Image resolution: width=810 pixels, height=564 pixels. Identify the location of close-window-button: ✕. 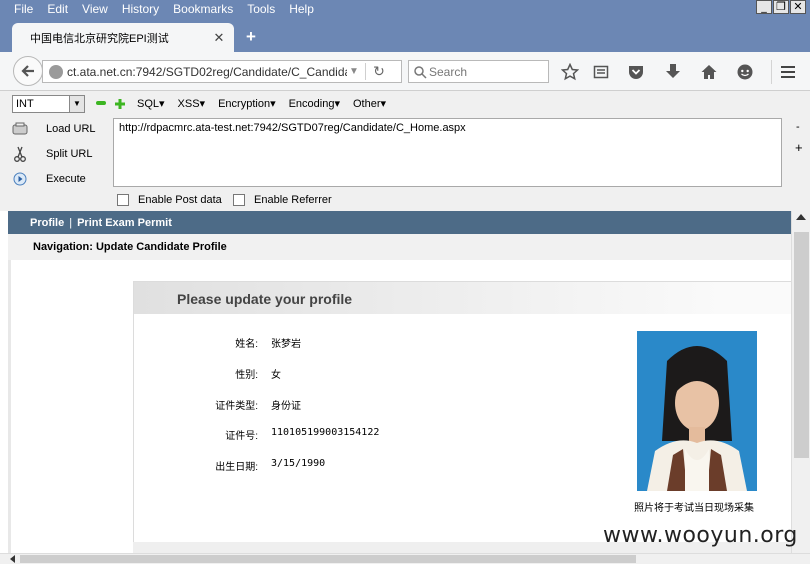
(798, 7).